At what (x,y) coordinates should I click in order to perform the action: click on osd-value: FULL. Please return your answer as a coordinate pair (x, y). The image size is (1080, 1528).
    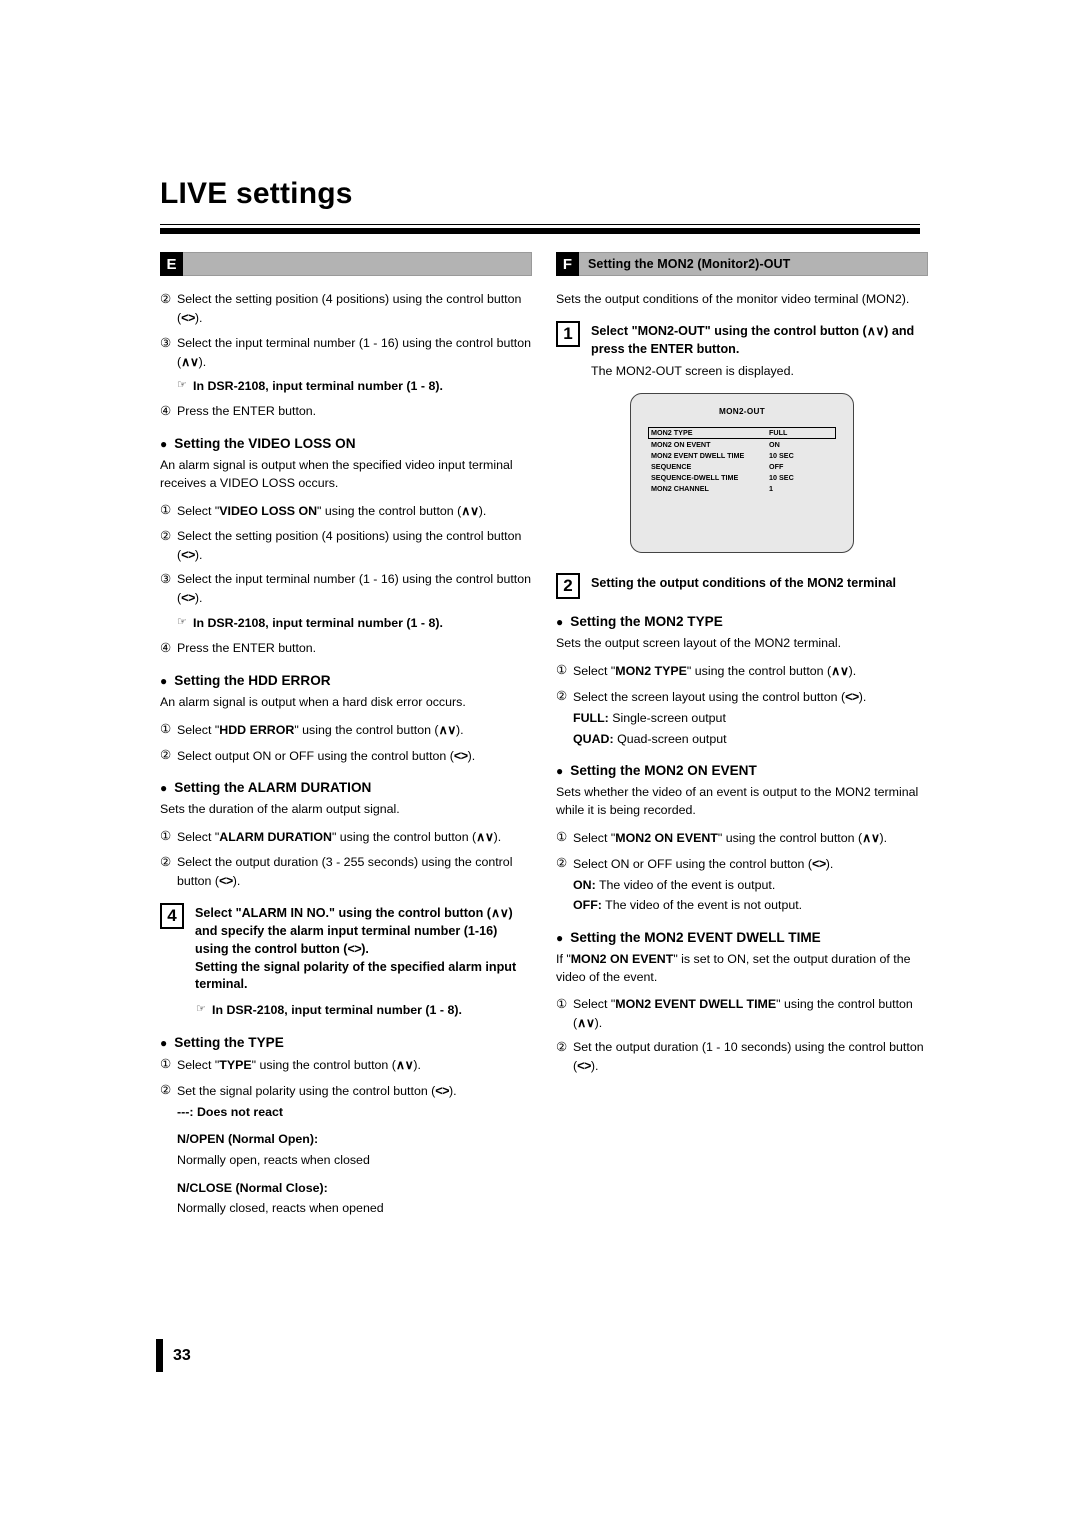
    Looking at the image, I should click on (778, 433).